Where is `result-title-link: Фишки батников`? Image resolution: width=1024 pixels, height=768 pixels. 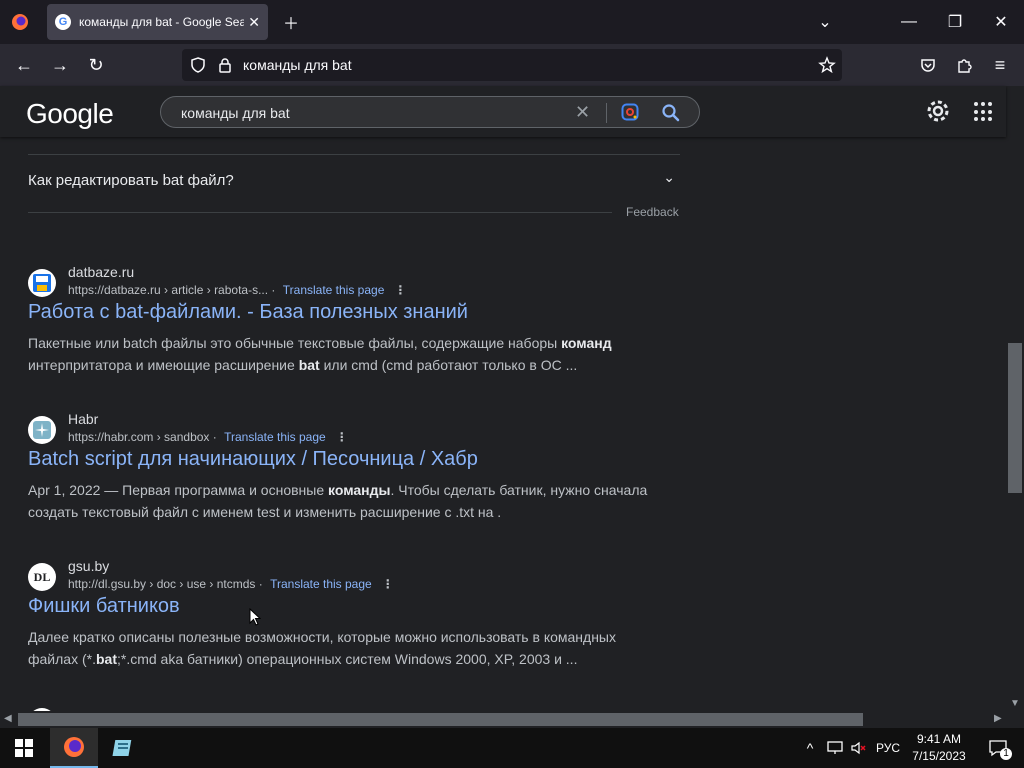
result-title-link: Фишки батников is located at coordinates (104, 606).